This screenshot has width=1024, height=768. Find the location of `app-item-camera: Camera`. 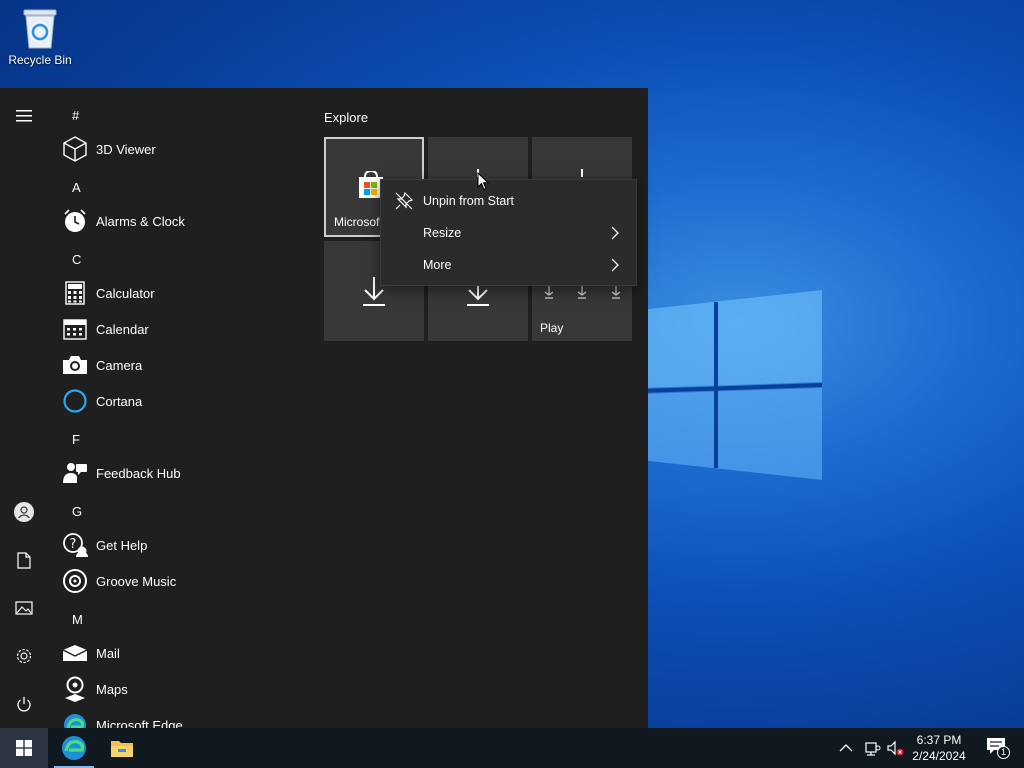

app-item-camera: Camera is located at coordinates (180, 365).